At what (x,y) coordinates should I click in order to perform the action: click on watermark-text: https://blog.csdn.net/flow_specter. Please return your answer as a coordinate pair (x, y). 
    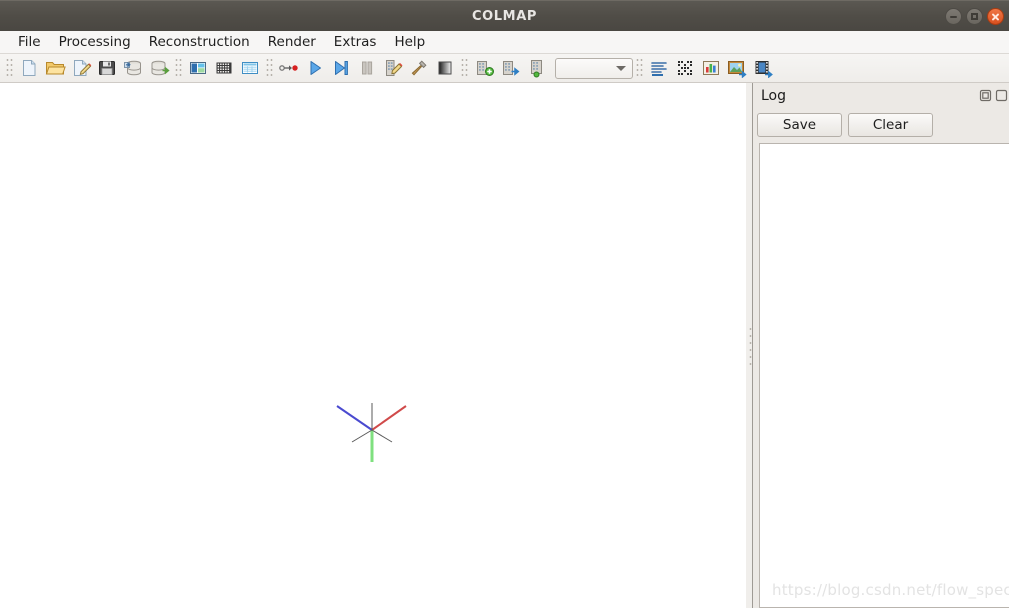
    Looking at the image, I should click on (890, 590).